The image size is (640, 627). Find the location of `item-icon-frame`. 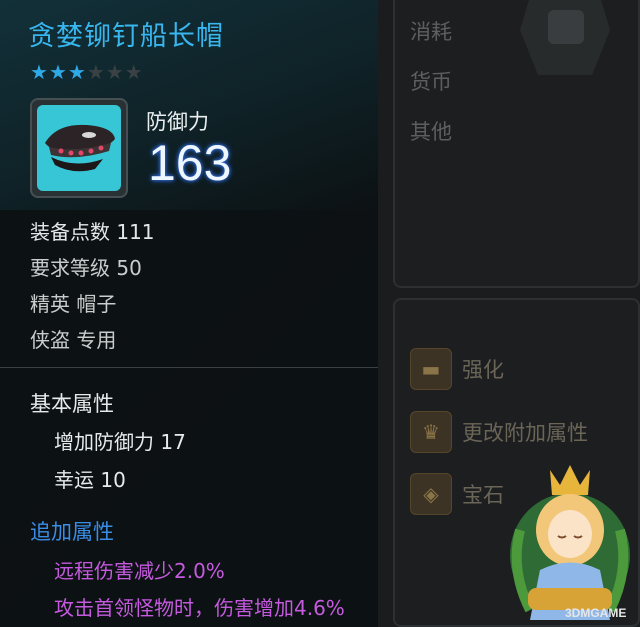

item-icon-frame is located at coordinates (79, 148).